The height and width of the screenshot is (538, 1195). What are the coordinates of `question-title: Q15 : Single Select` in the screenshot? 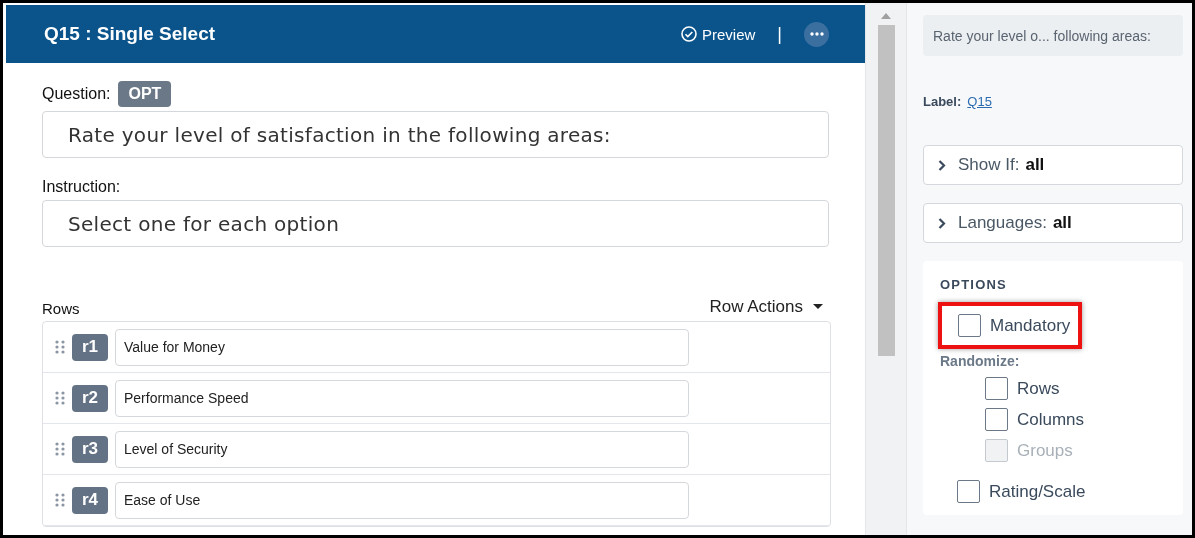 It's located at (130, 34).